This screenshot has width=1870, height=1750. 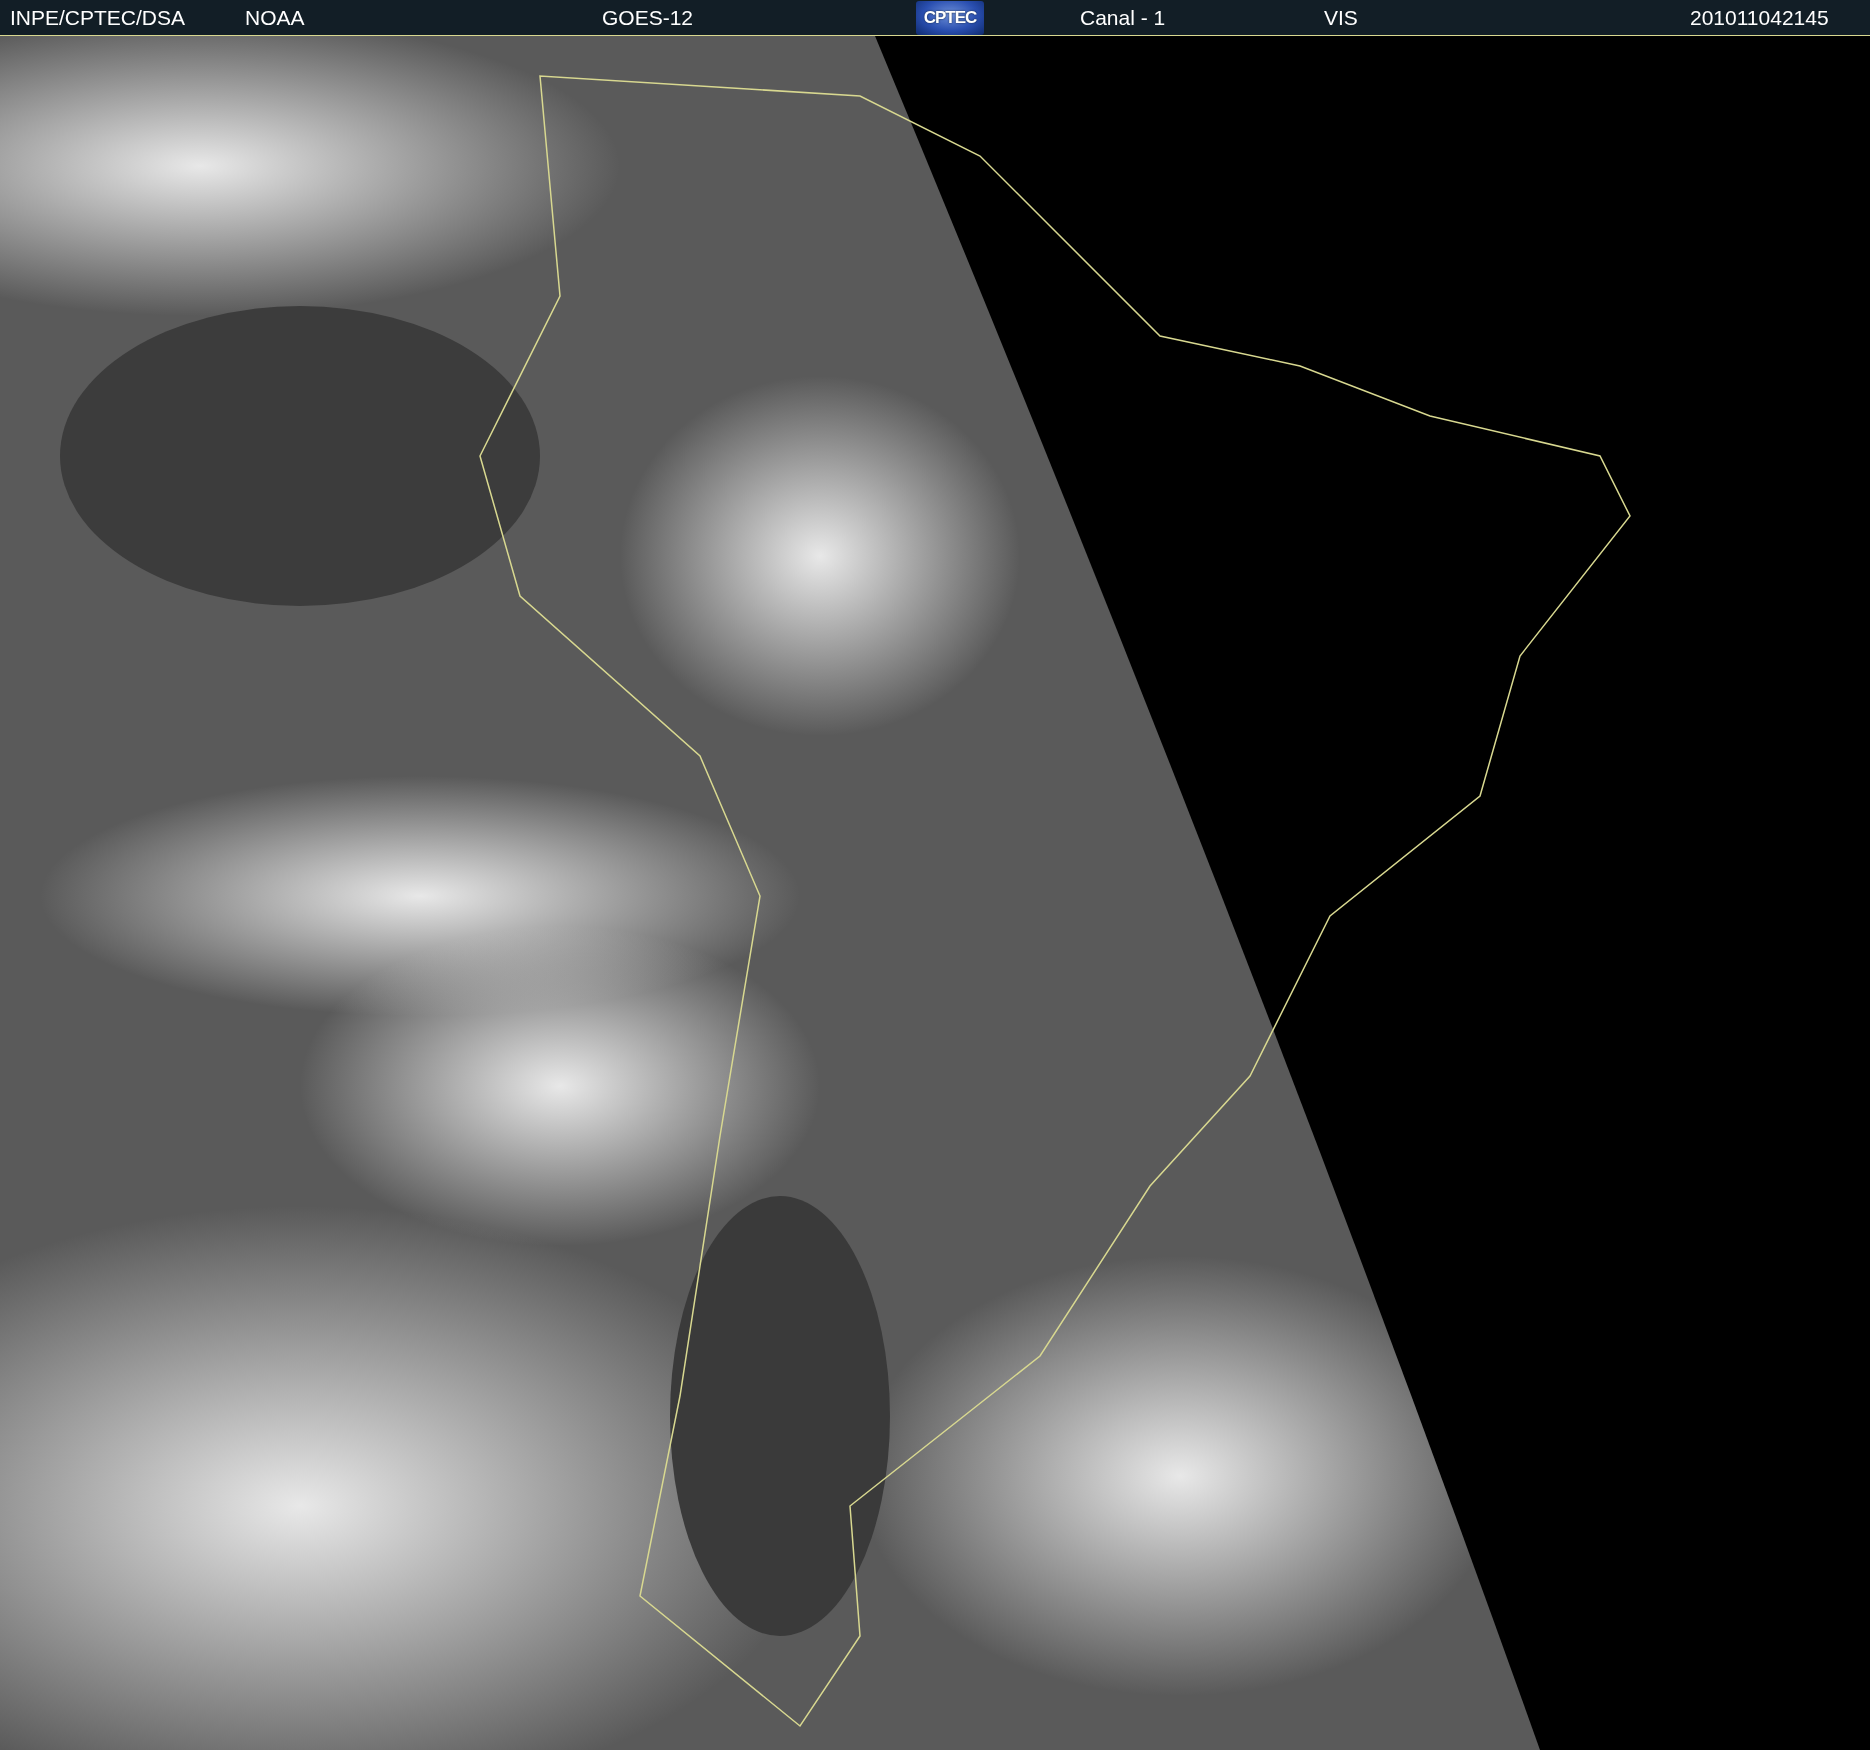 What do you see at coordinates (275, 17) in the screenshot?
I see `agency-label: NOAA` at bounding box center [275, 17].